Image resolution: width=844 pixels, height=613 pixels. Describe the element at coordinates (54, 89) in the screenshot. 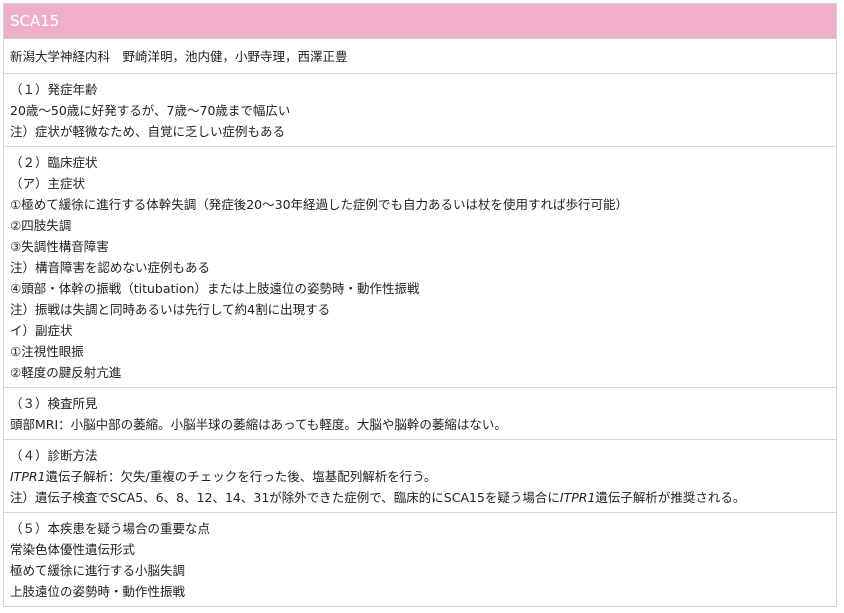

I see `section-heading: （１）発症年齢` at that location.